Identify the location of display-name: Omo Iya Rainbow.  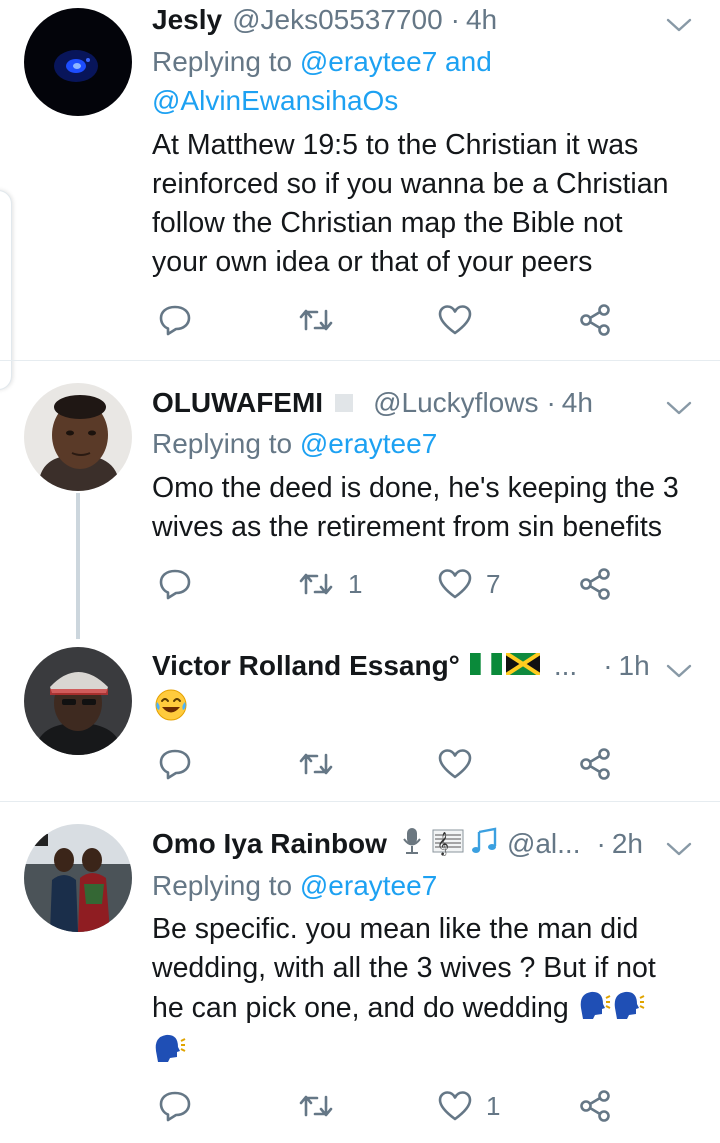
(269, 844).